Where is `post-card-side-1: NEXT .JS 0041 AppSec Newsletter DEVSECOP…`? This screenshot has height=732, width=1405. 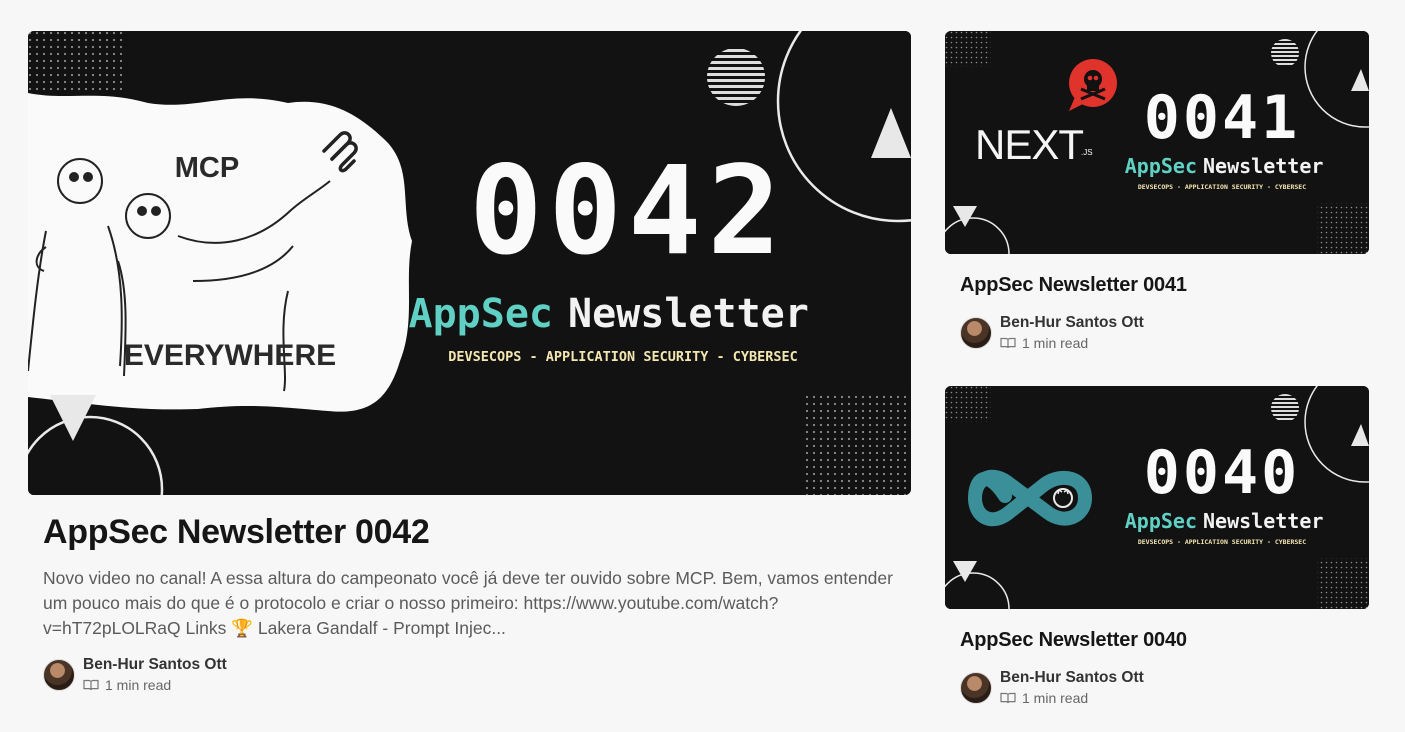
post-card-side-1: NEXT .JS 0041 AppSec Newsletter DEVSECOP… is located at coordinates (1157, 191).